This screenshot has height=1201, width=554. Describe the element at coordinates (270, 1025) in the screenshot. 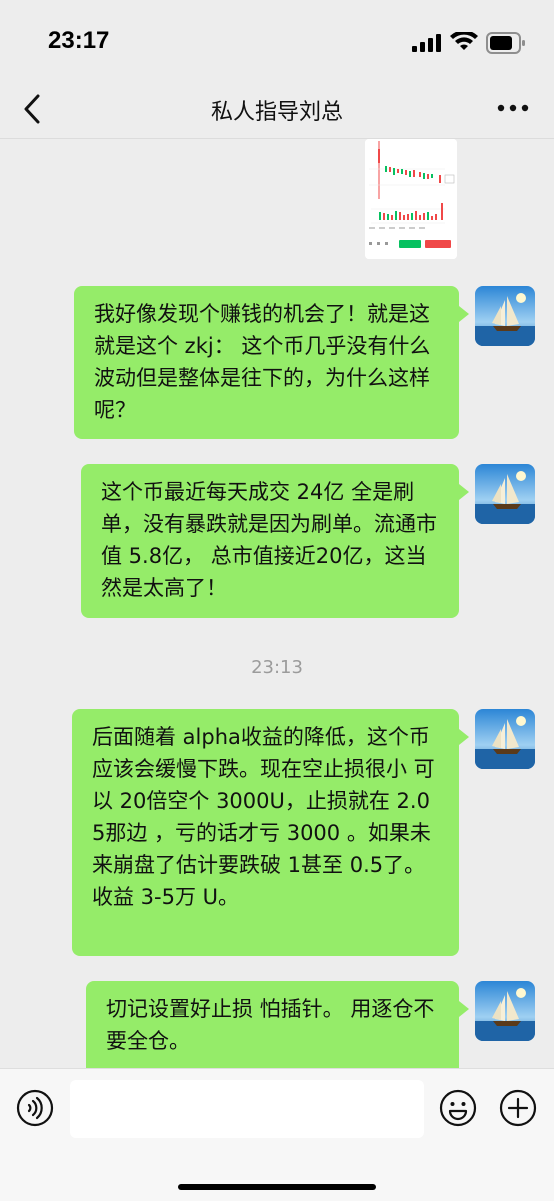

I see `message-text: 切记设置好止损 怕插针。 用逐仓不要全仓。` at that location.